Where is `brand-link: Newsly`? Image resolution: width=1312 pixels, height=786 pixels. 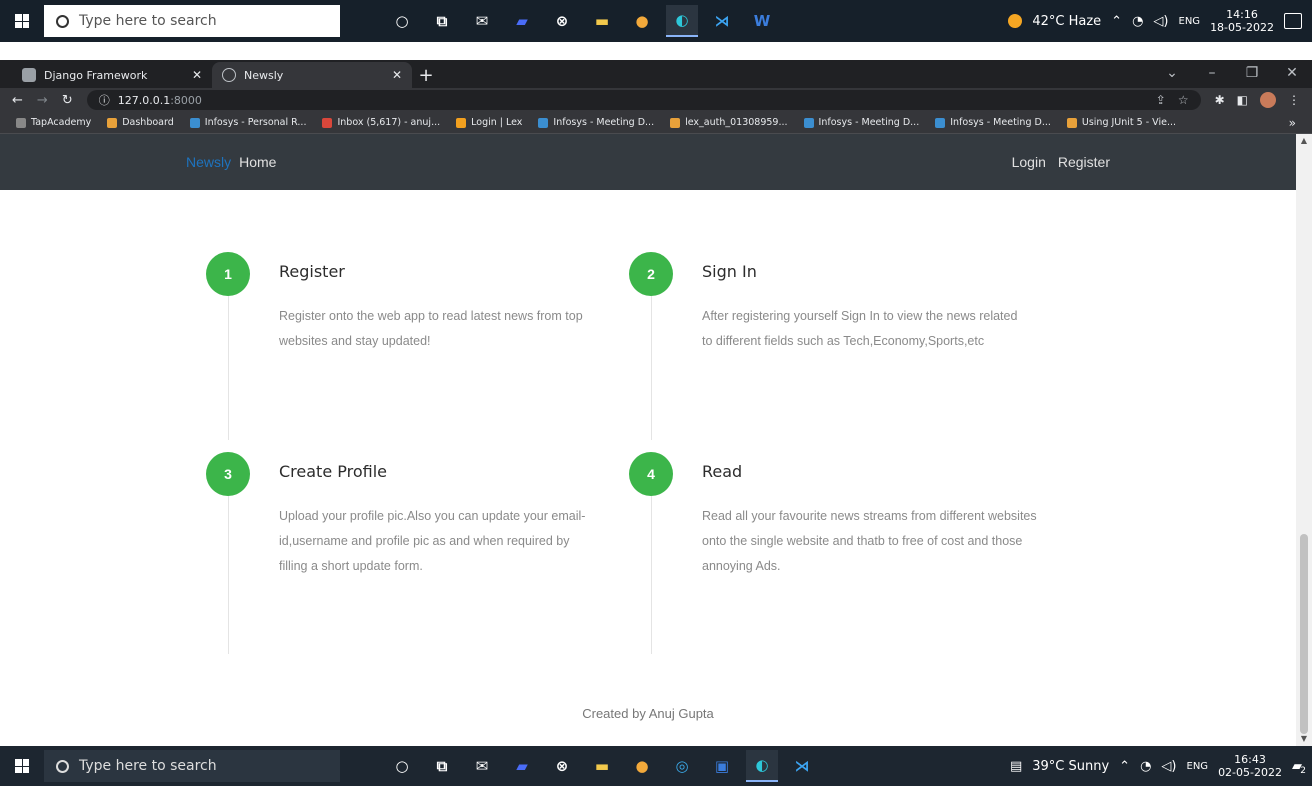 brand-link: Newsly is located at coordinates (208, 162).